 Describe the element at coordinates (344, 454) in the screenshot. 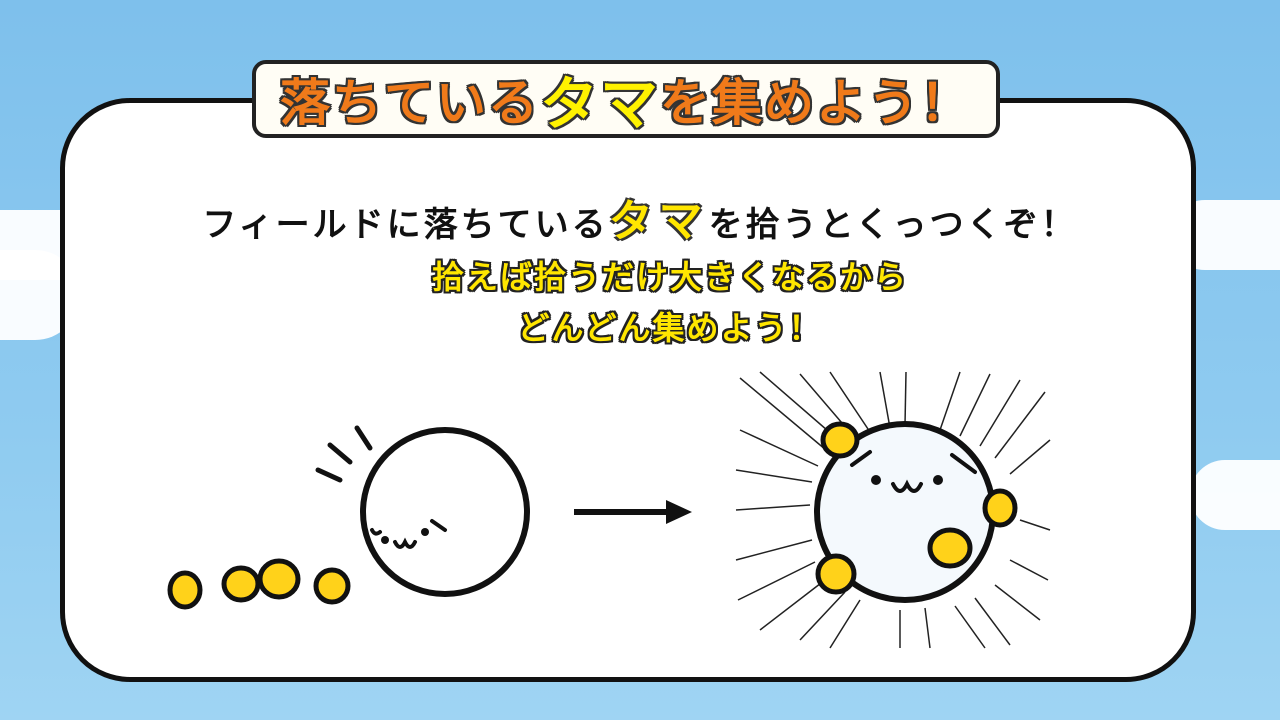

I see `motion-lines` at that location.